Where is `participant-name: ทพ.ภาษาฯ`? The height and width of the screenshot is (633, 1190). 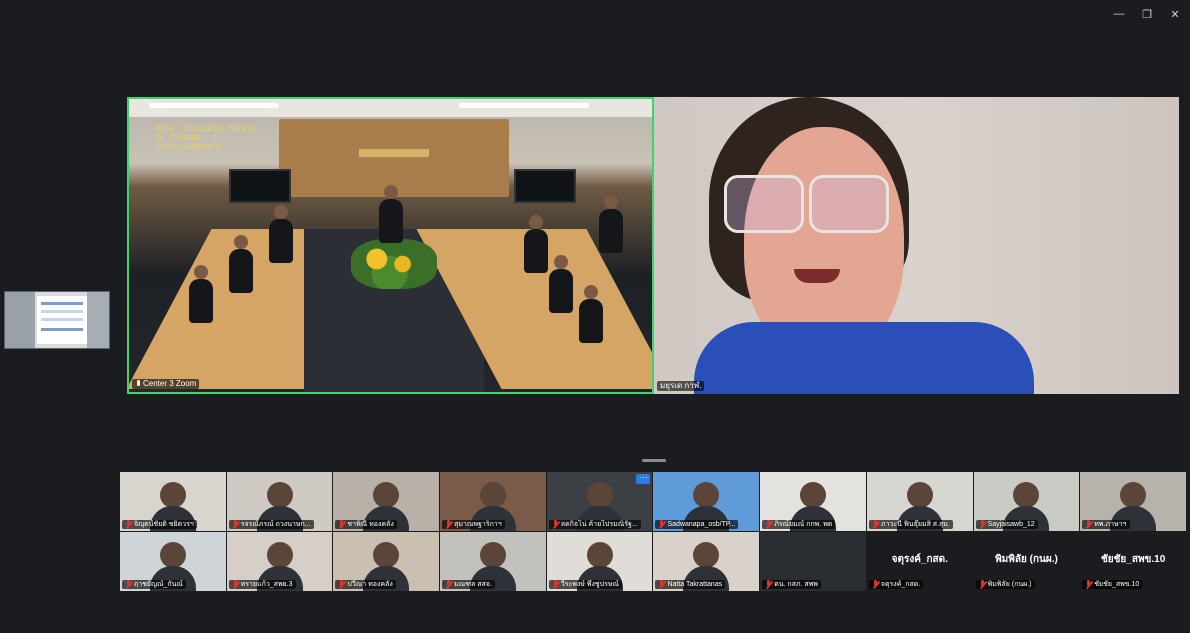 participant-name: ทพ.ภาษาฯ is located at coordinates (1110, 524).